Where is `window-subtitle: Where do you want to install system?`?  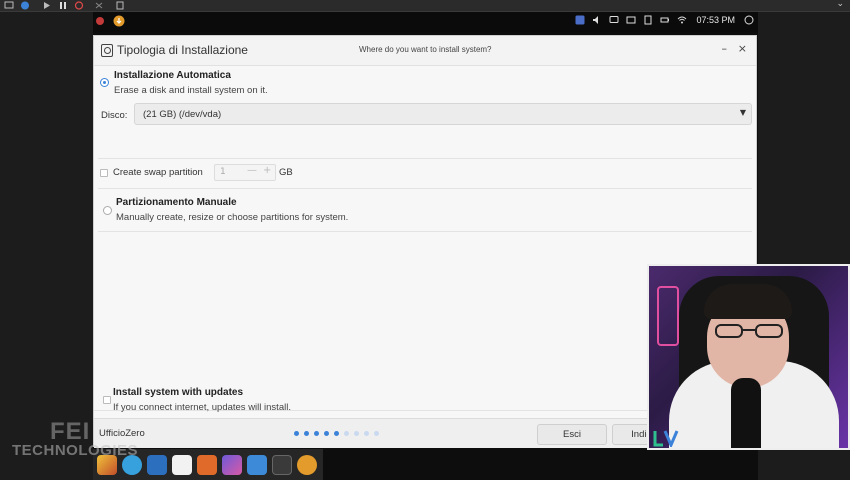 window-subtitle: Where do you want to install system? is located at coordinates (425, 49).